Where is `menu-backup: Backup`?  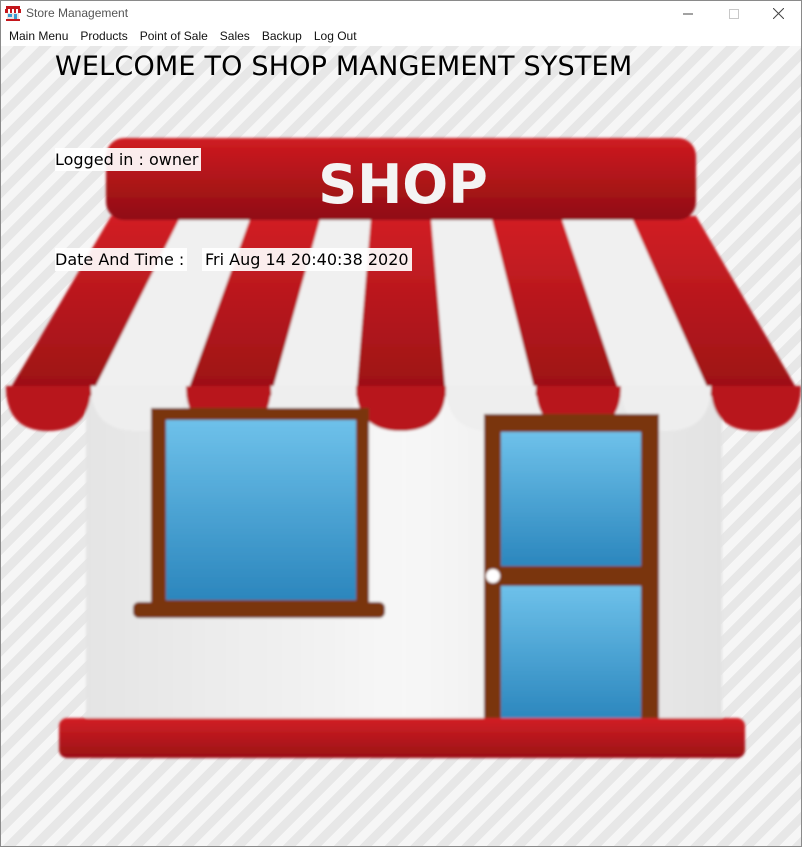 menu-backup: Backup is located at coordinates (282, 36).